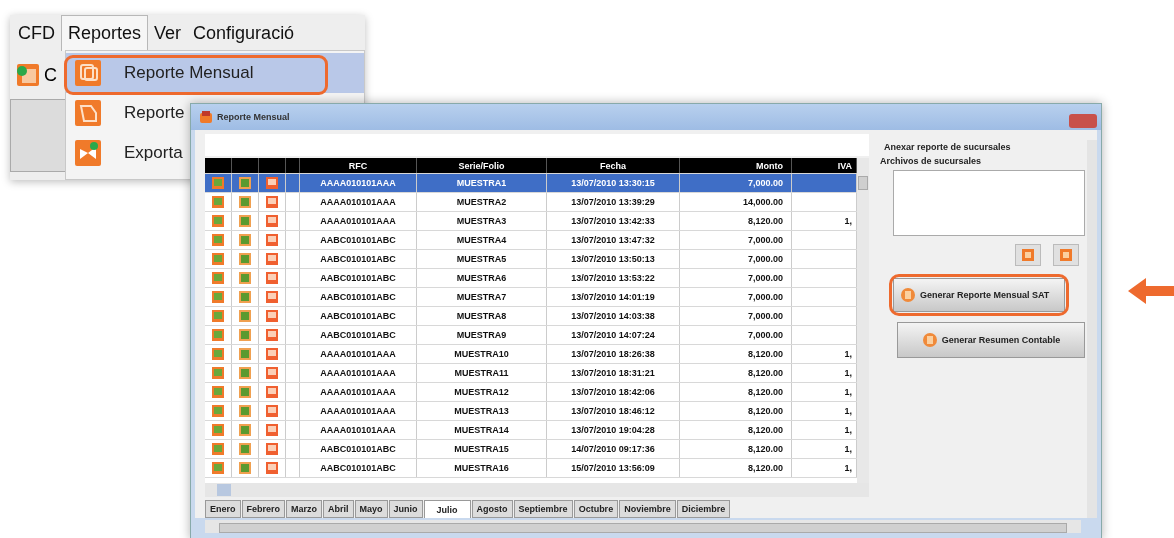  Describe the element at coordinates (613, 297) in the screenshot. I see `table-cell: 13/07/2010 14:01:19` at that location.